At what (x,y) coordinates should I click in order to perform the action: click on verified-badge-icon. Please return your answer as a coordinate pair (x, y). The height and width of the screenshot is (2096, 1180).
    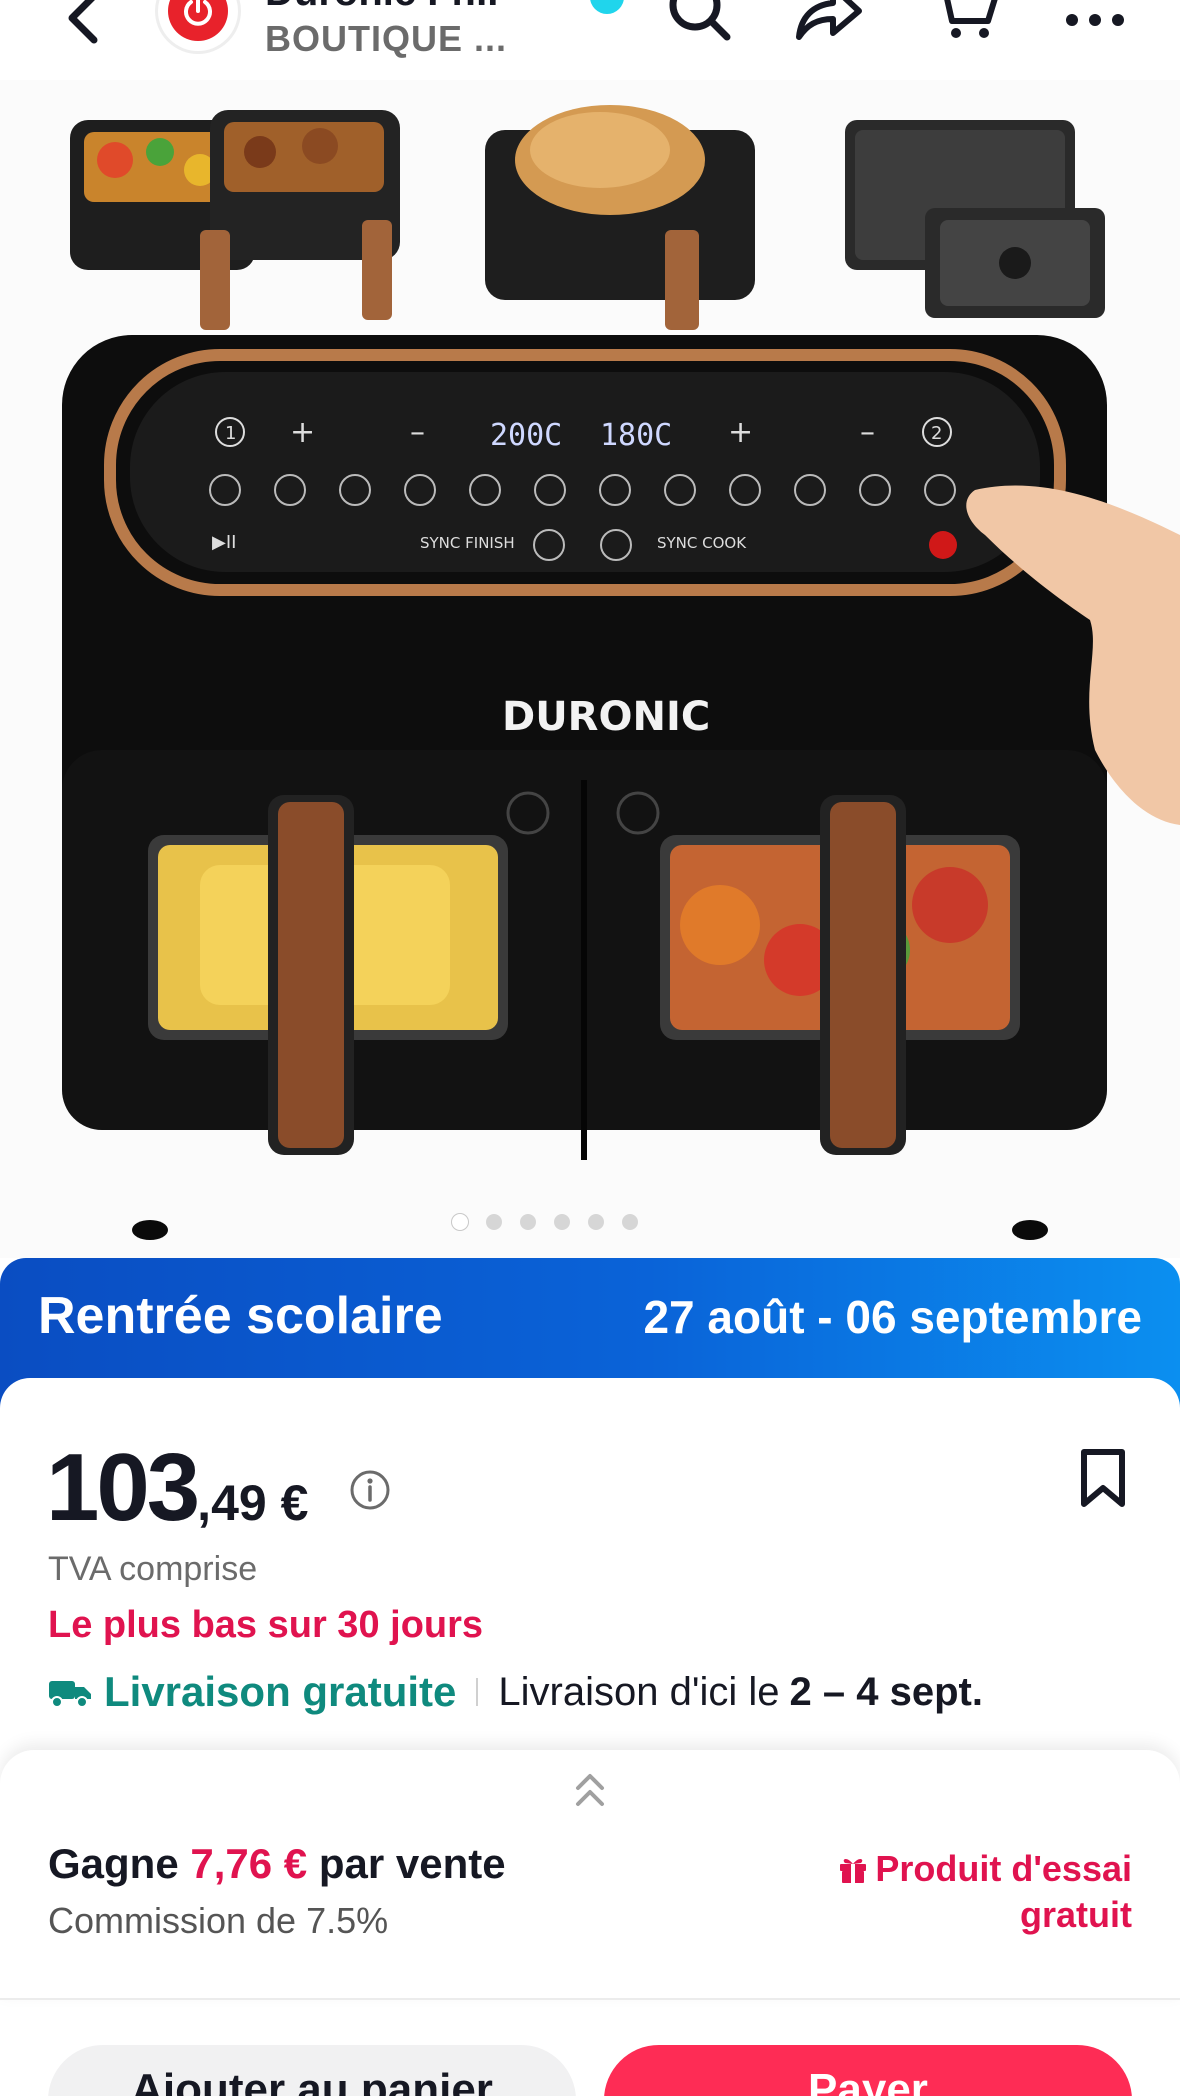
    Looking at the image, I should click on (607, 7).